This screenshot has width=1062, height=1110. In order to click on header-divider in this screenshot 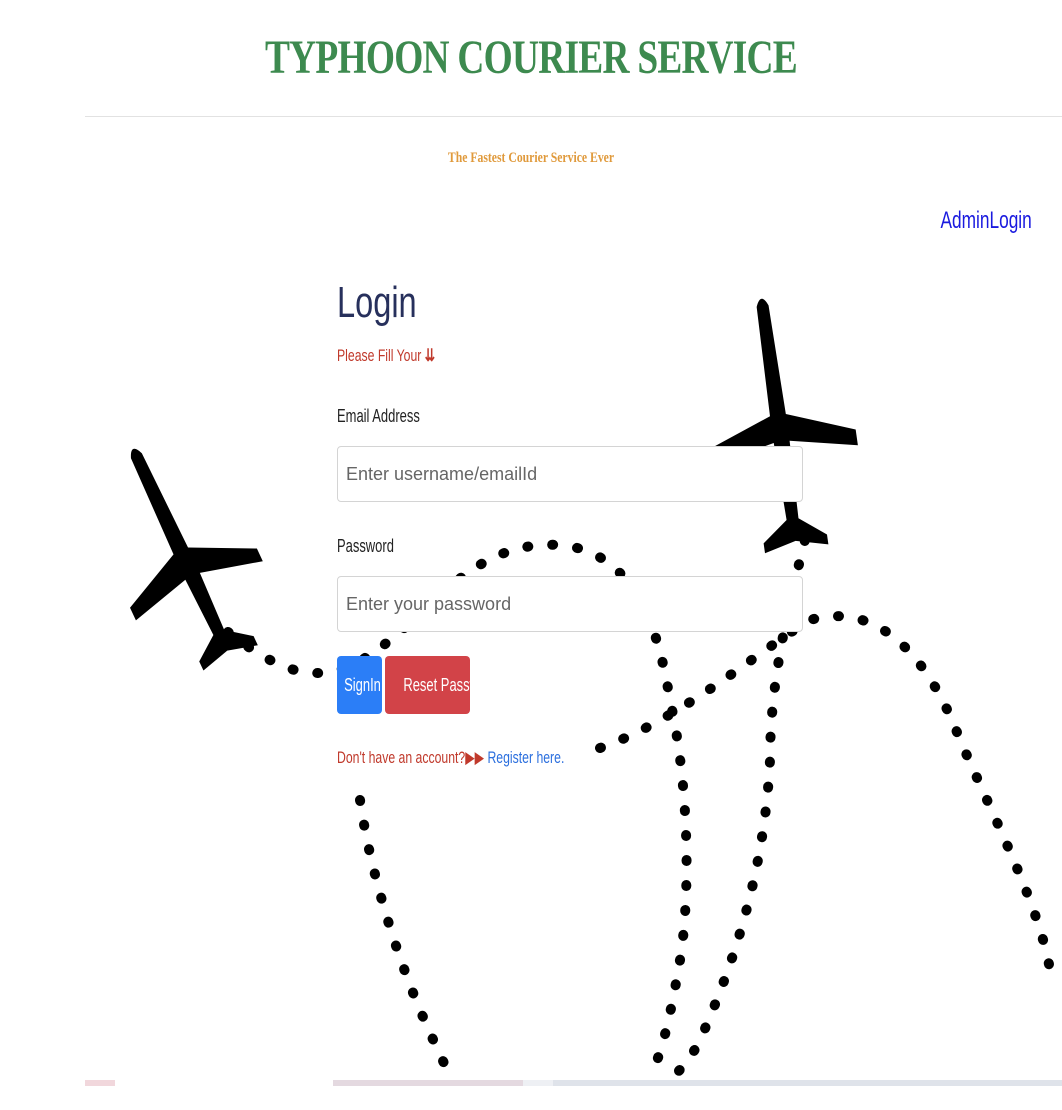, I will do `click(573, 116)`.